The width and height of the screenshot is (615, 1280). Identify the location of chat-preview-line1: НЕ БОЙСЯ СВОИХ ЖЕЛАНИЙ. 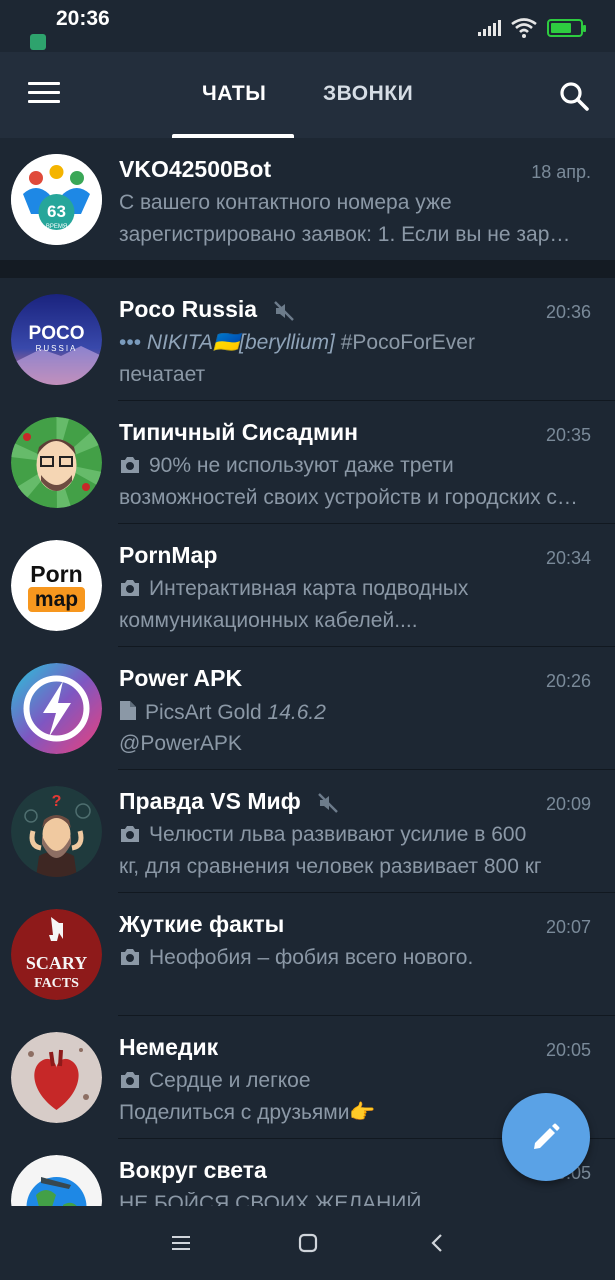
(270, 1199).